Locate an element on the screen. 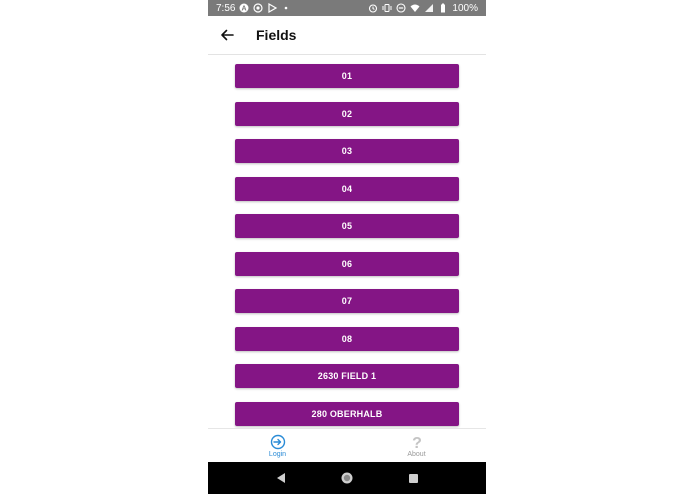  app-bar: Fields is located at coordinates (347, 35).